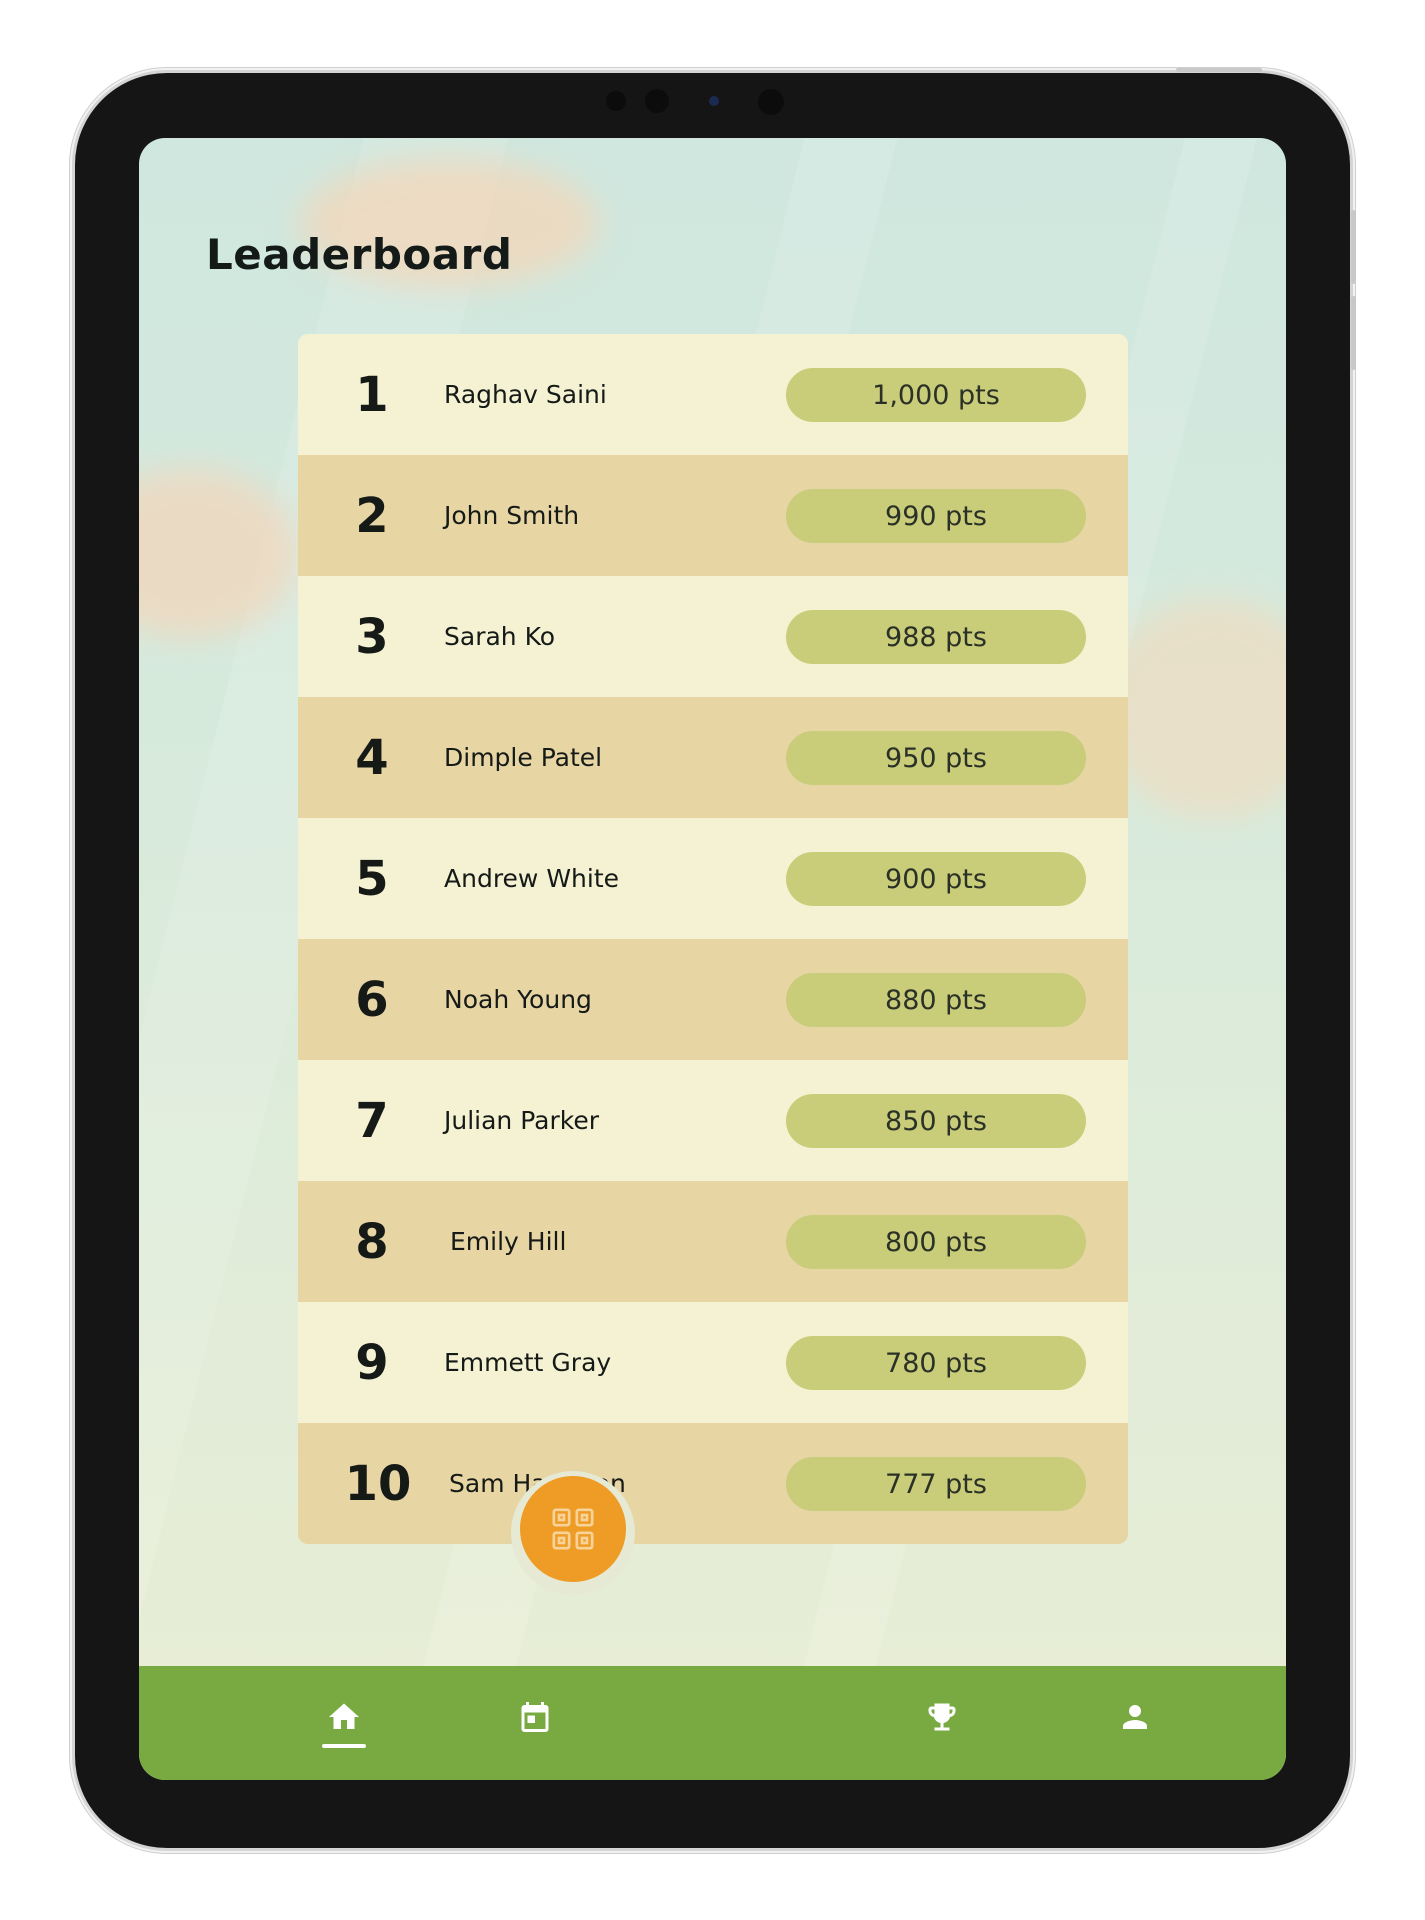  What do you see at coordinates (359, 254) in the screenshot?
I see `page-title: Leaderboard` at bounding box center [359, 254].